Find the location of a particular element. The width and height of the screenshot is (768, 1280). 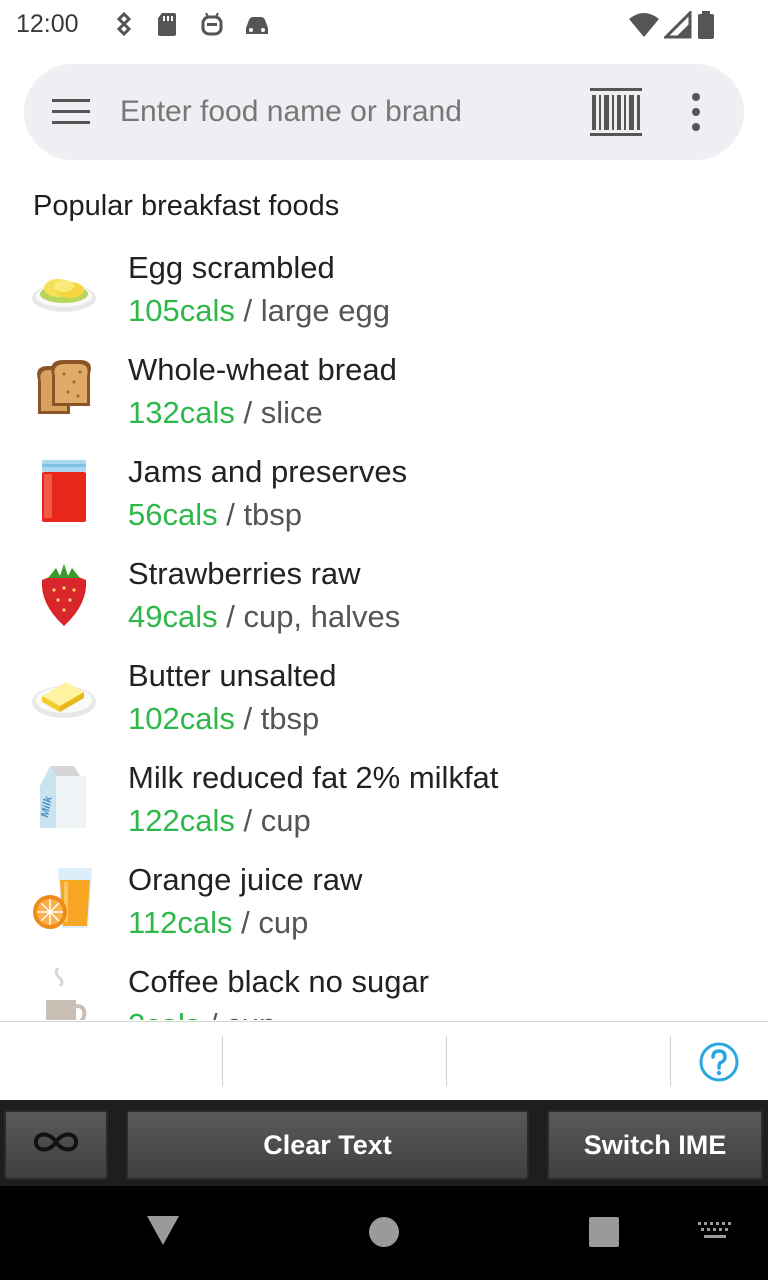

android-head-icon is located at coordinates (212, 24).